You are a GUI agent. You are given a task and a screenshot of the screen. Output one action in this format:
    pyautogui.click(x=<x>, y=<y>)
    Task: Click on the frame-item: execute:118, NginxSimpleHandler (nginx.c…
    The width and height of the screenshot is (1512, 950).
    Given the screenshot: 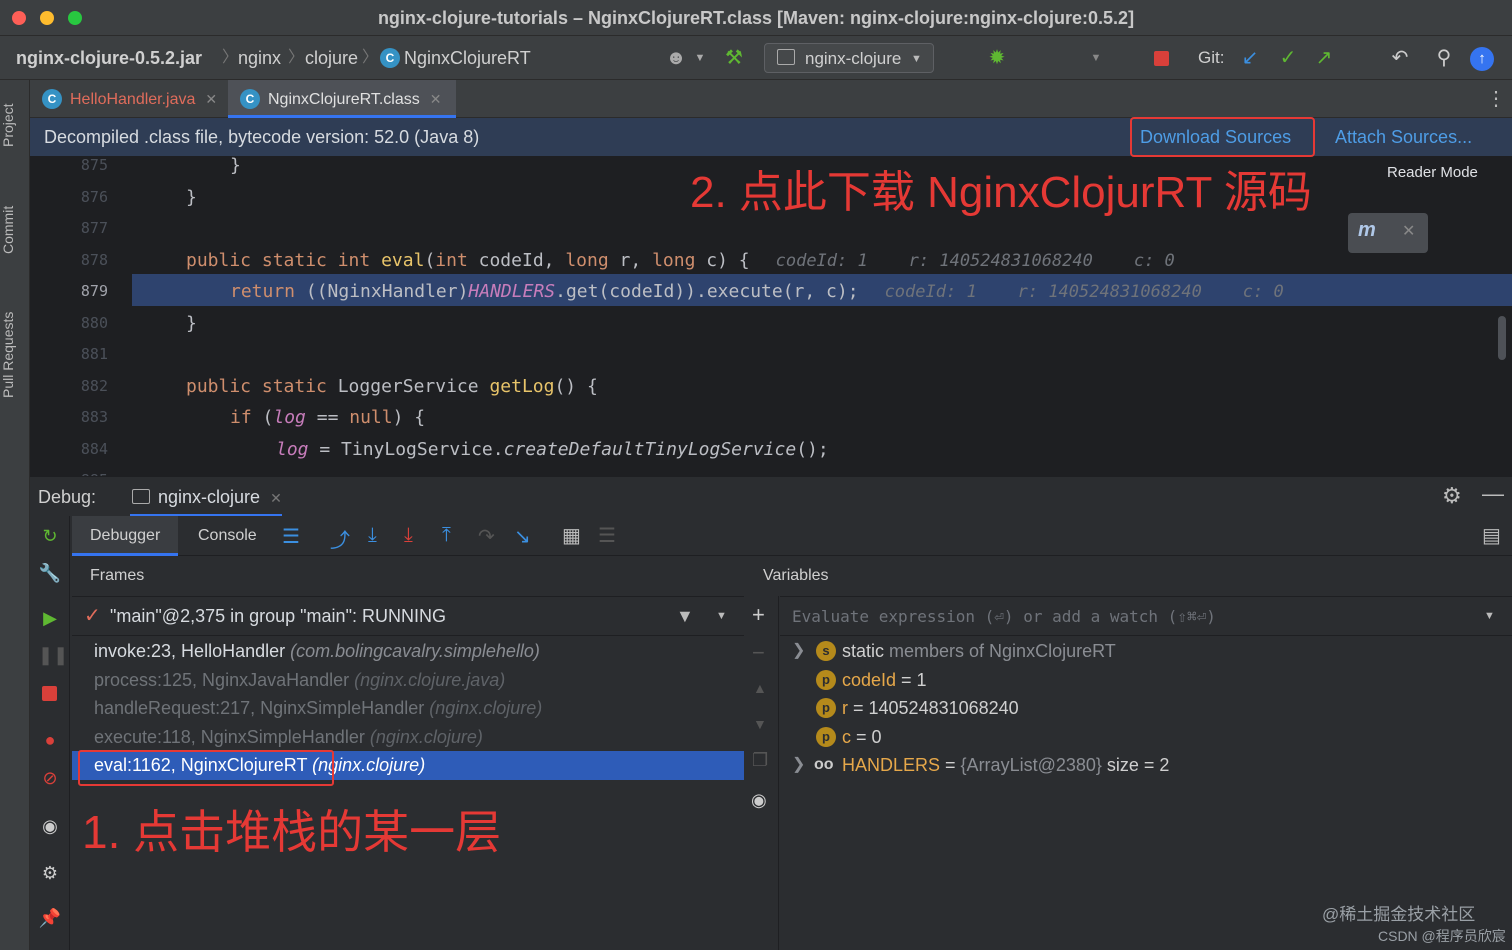 What is the action you would take?
    pyautogui.click(x=408, y=737)
    